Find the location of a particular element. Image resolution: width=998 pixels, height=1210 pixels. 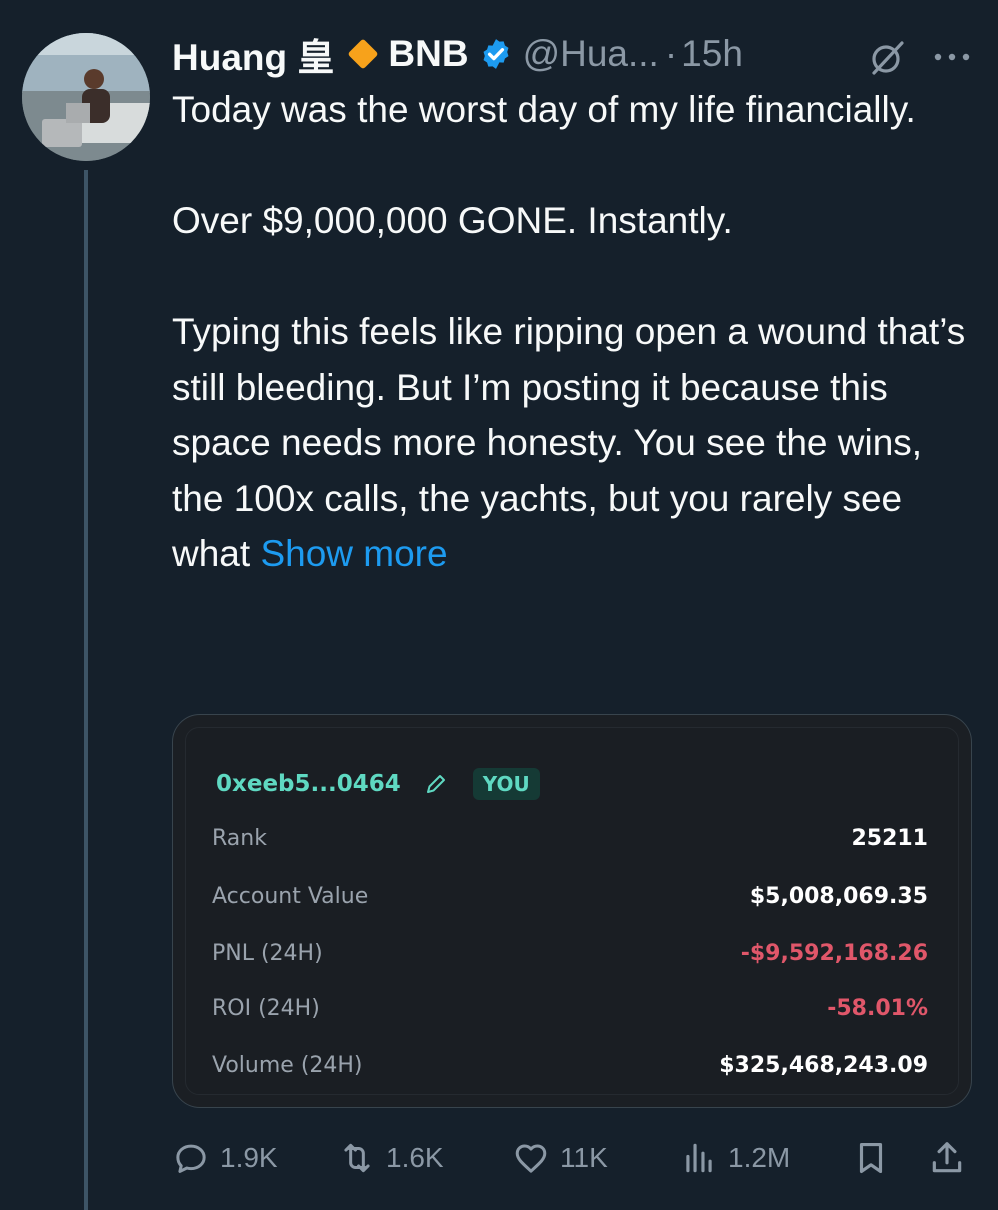

reply-button: 1.9K is located at coordinates (225, 1158).